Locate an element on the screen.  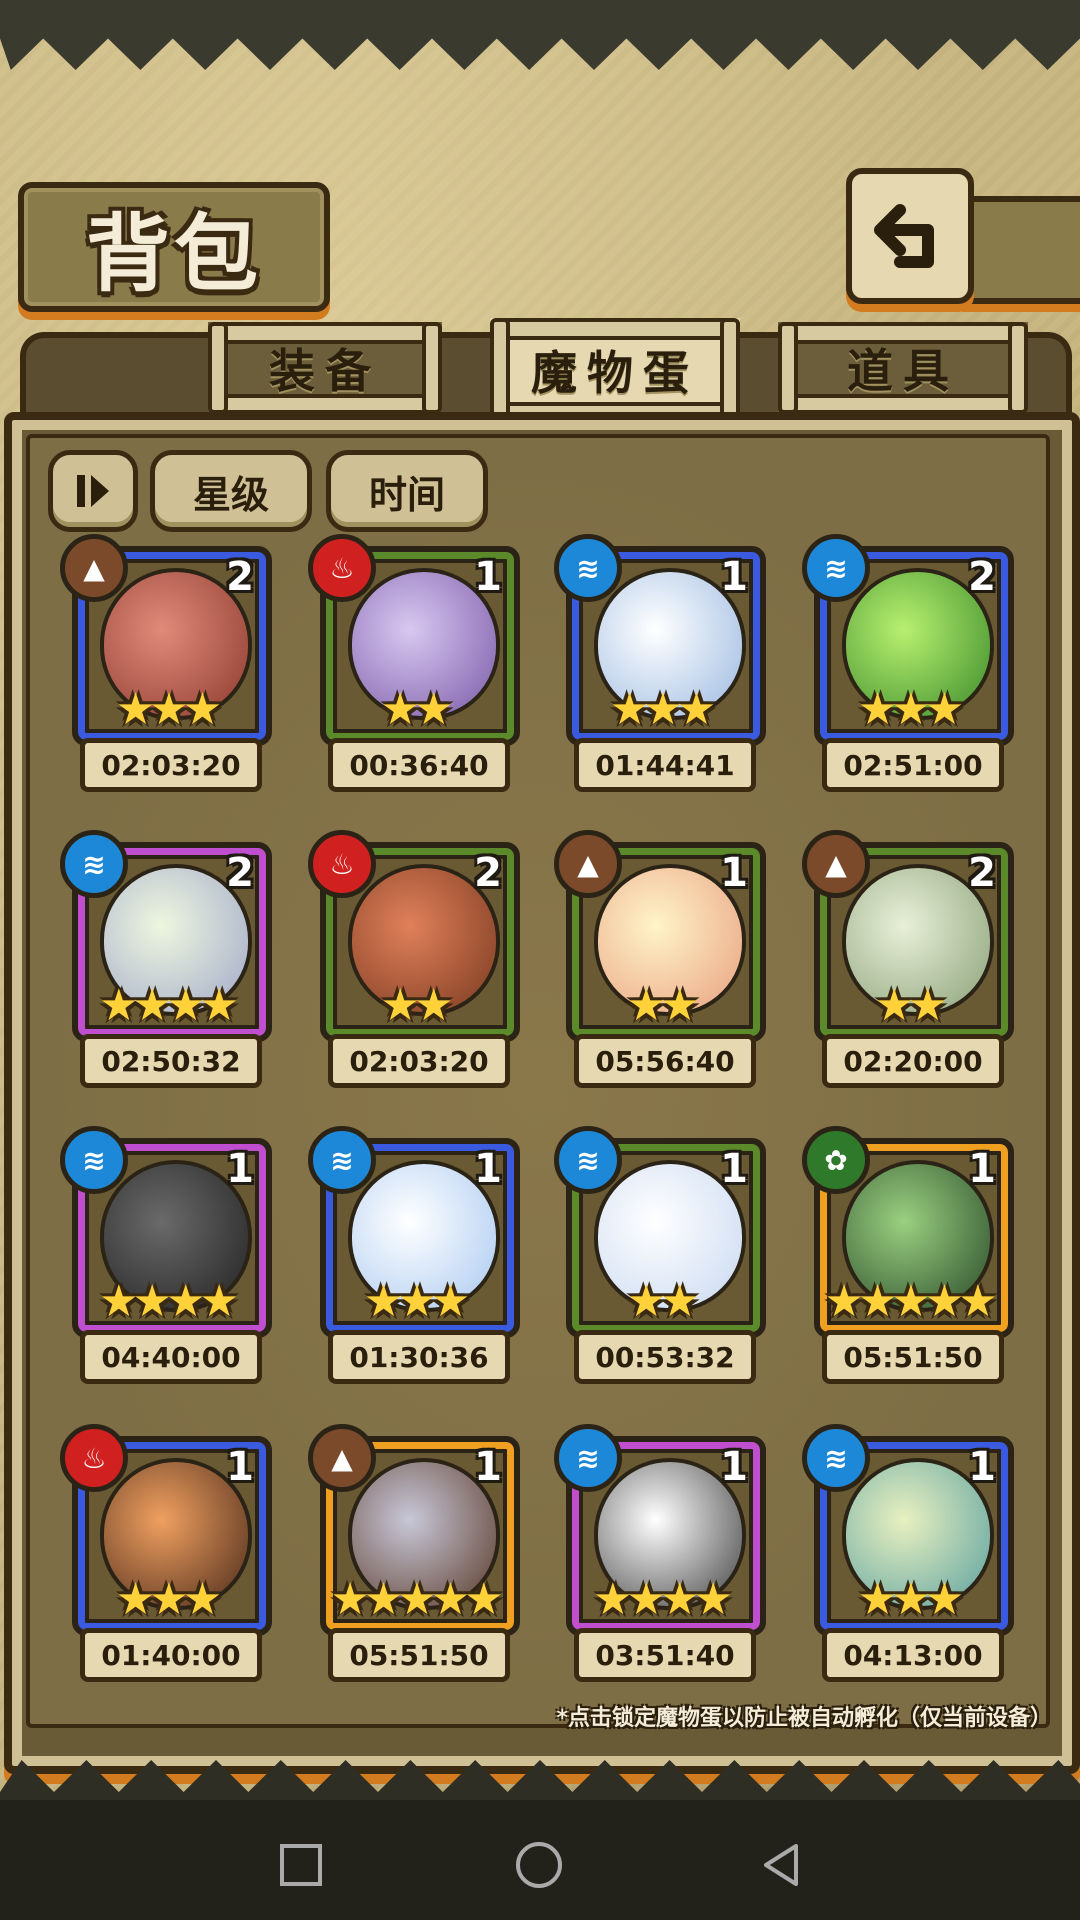
hatch-timer: 00:36:40 is located at coordinates (419, 765).